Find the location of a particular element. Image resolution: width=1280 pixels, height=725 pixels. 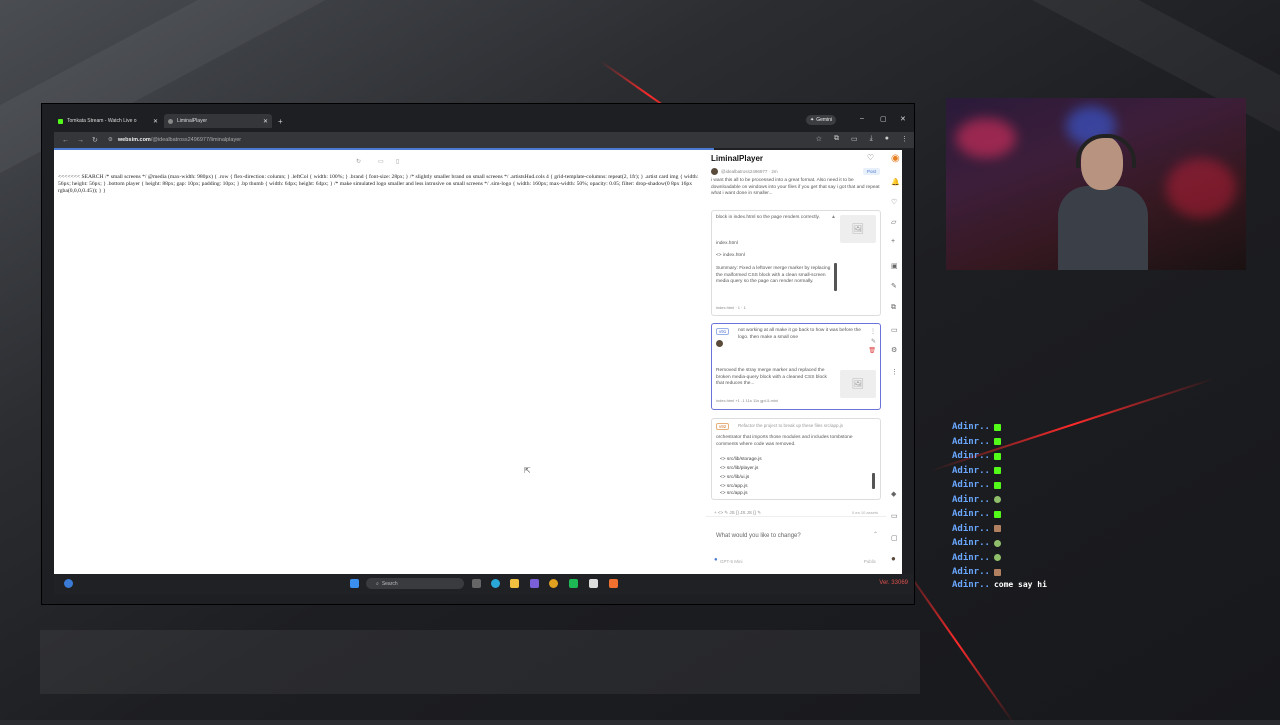

prompt-input: What would you like to change? is located at coordinates (758, 536).